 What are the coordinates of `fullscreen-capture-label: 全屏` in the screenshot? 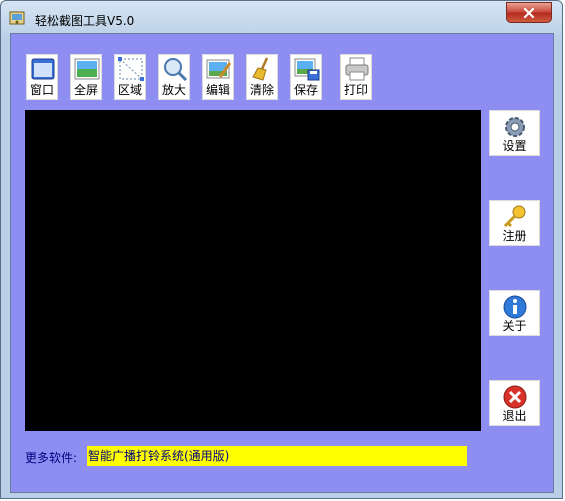 It's located at (85, 90).